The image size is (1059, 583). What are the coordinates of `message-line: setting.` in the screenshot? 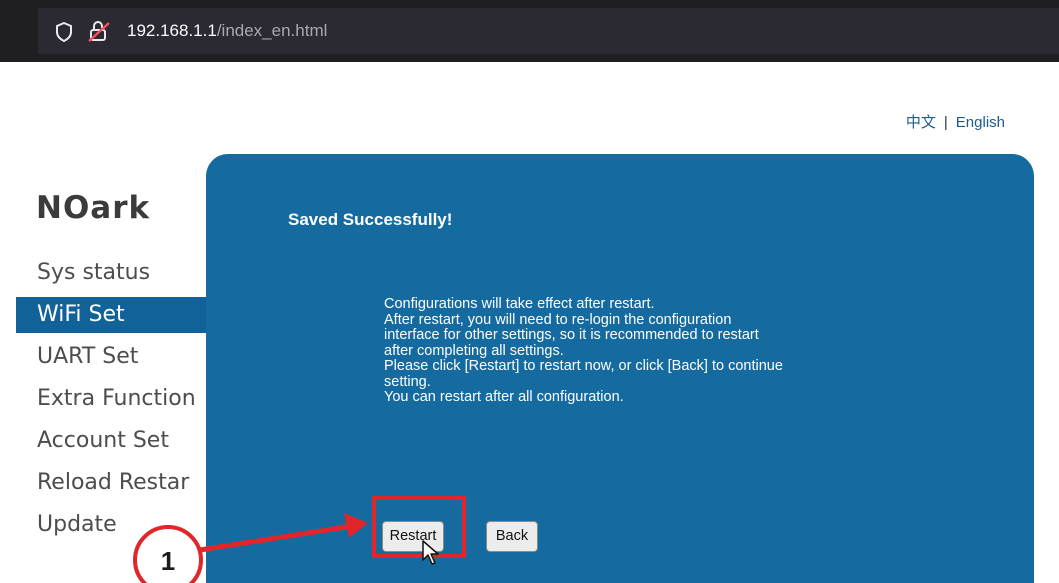 It's located at (407, 381).